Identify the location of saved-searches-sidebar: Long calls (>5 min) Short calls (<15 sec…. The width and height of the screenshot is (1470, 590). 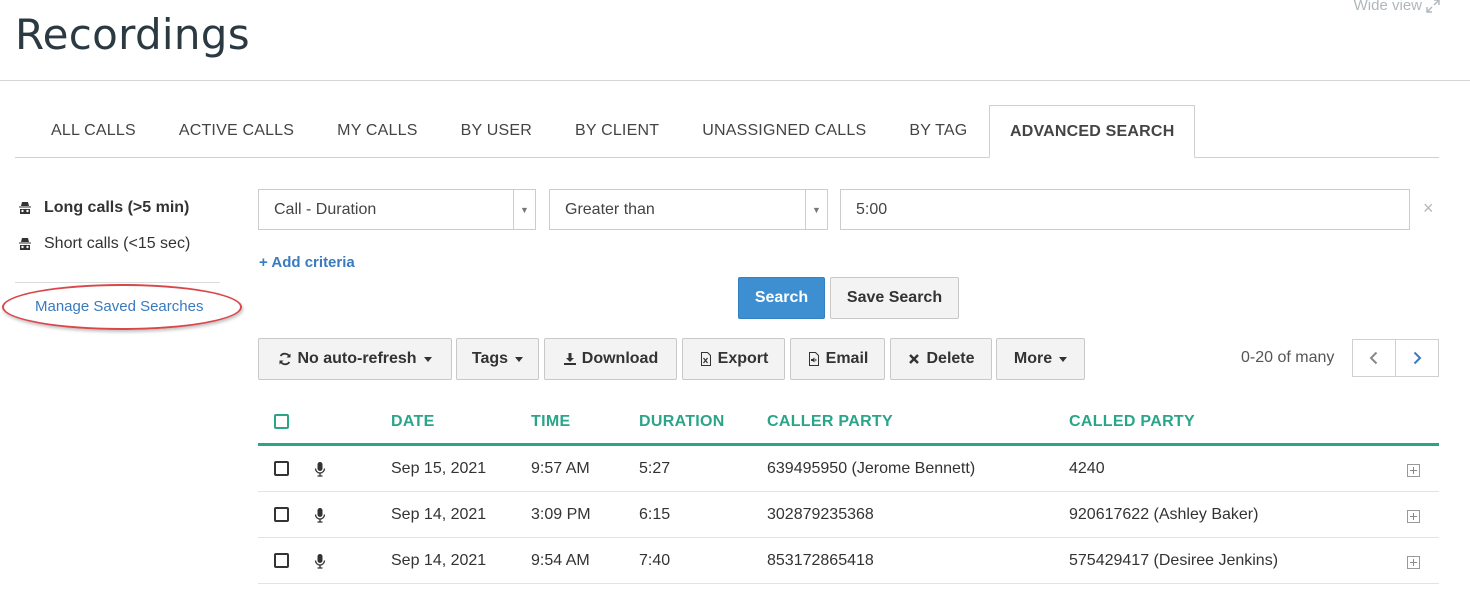
(122, 260).